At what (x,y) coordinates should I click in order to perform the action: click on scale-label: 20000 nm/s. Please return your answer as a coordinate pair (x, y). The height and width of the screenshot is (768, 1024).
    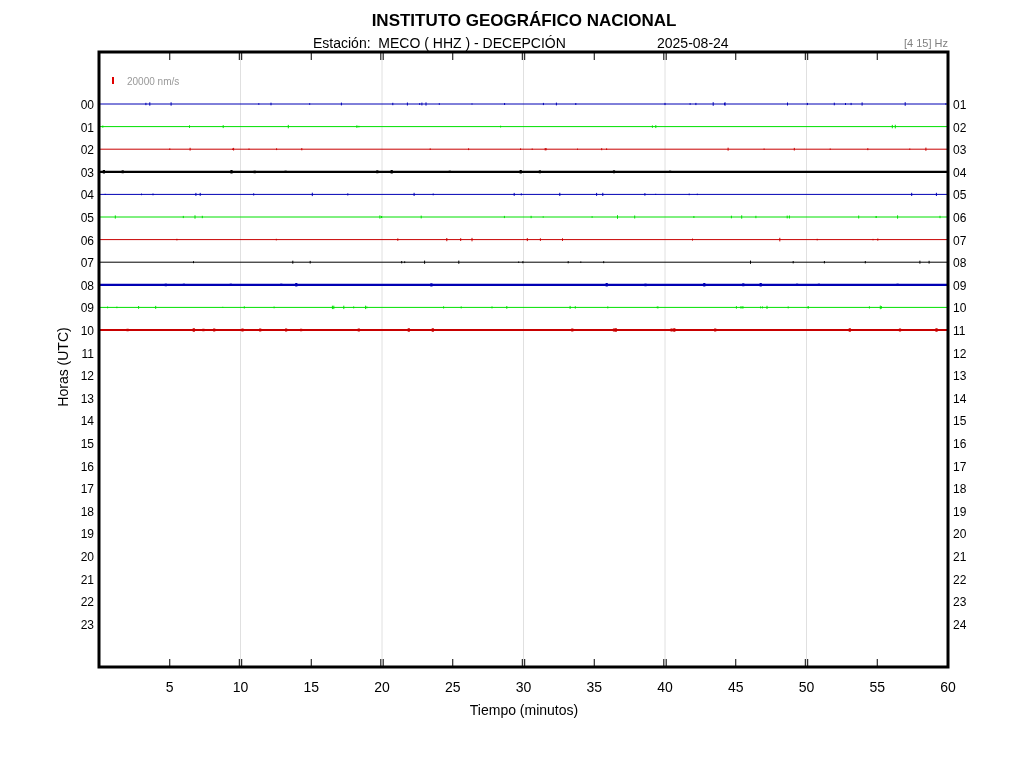
    Looking at the image, I should click on (153, 81).